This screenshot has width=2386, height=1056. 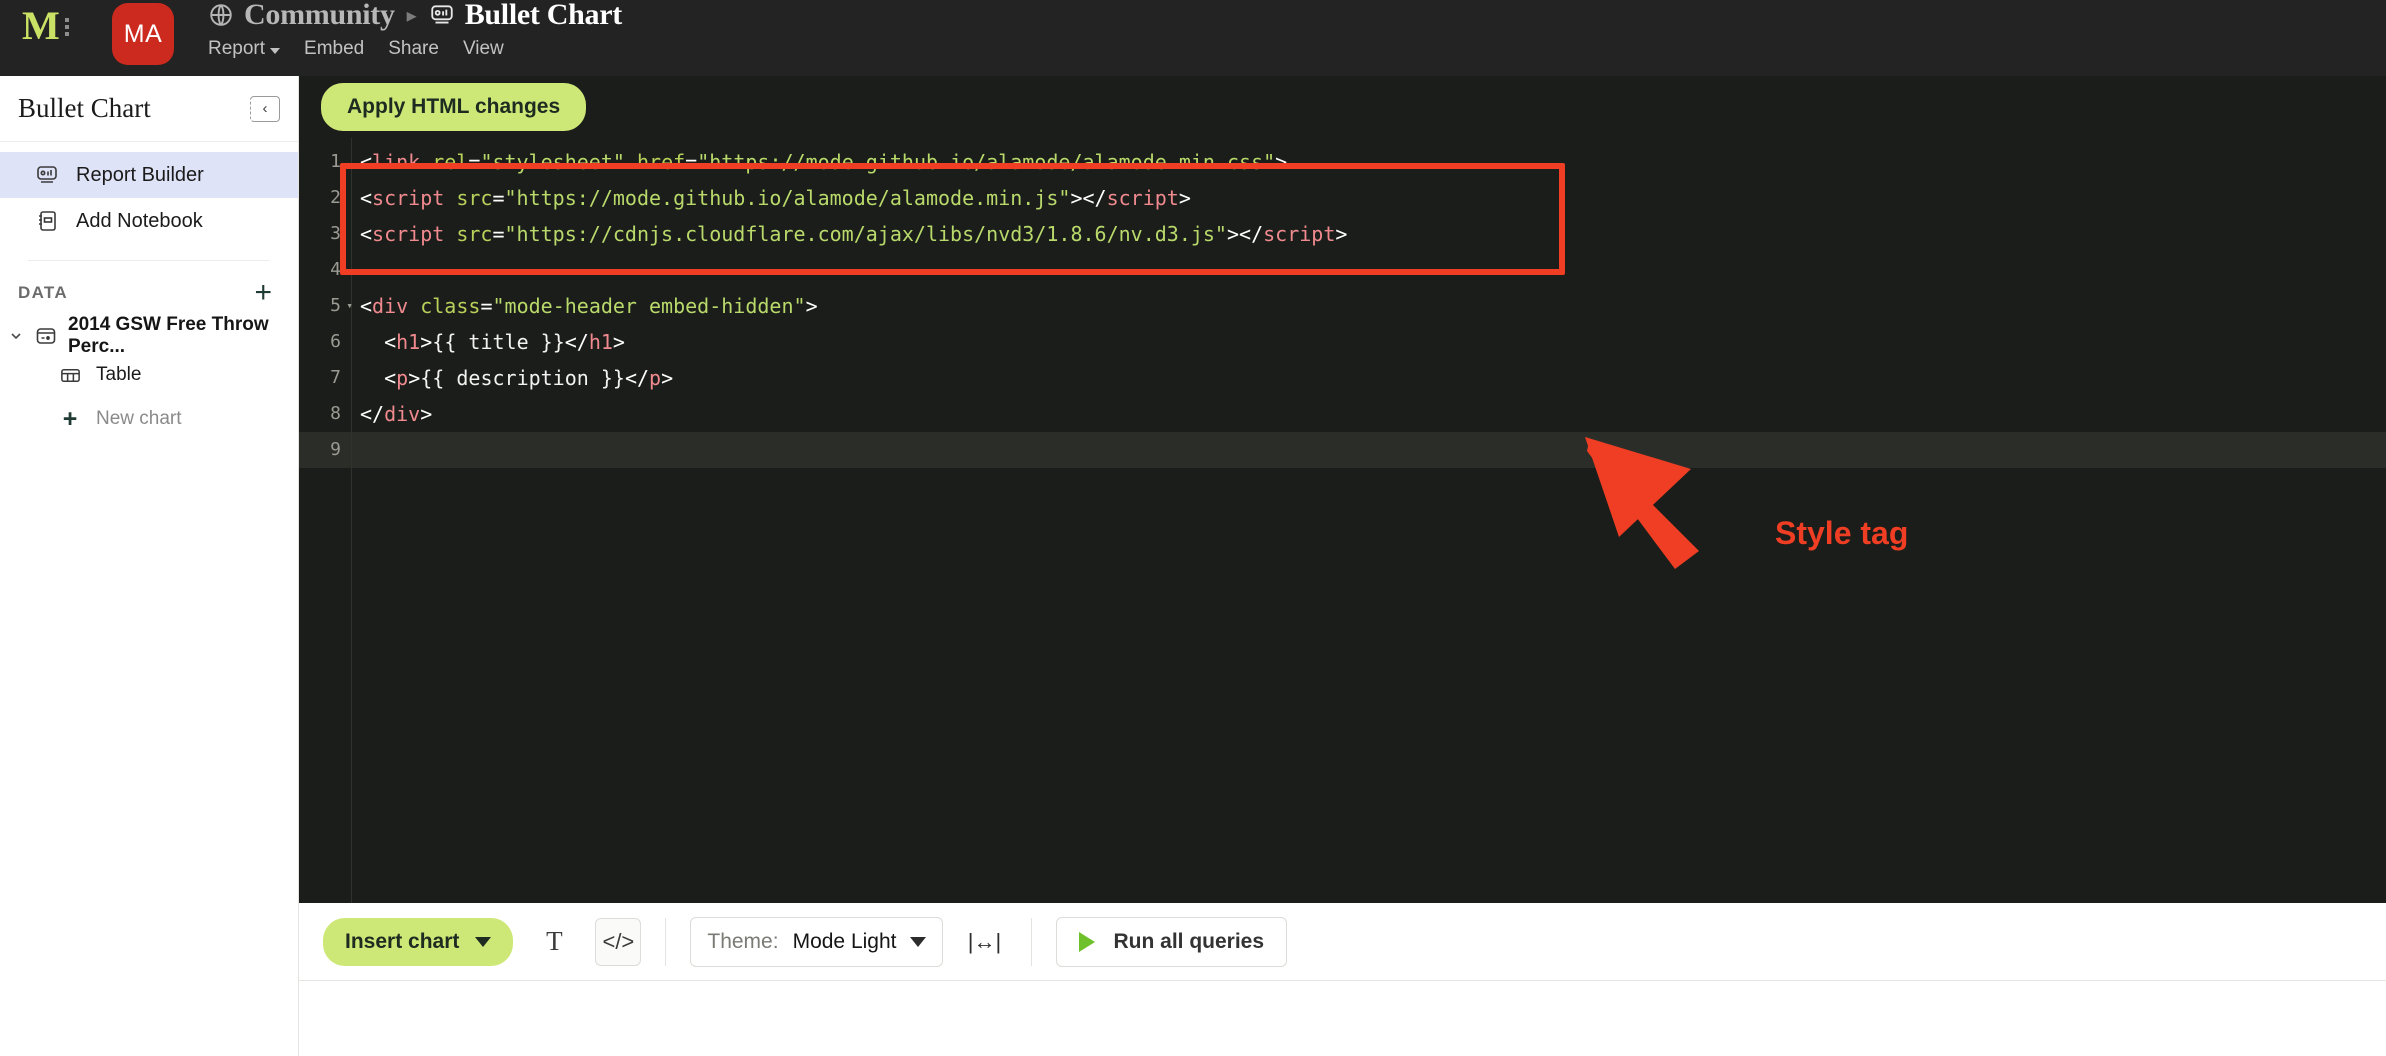 I want to click on line-number: 2, so click(x=335, y=197).